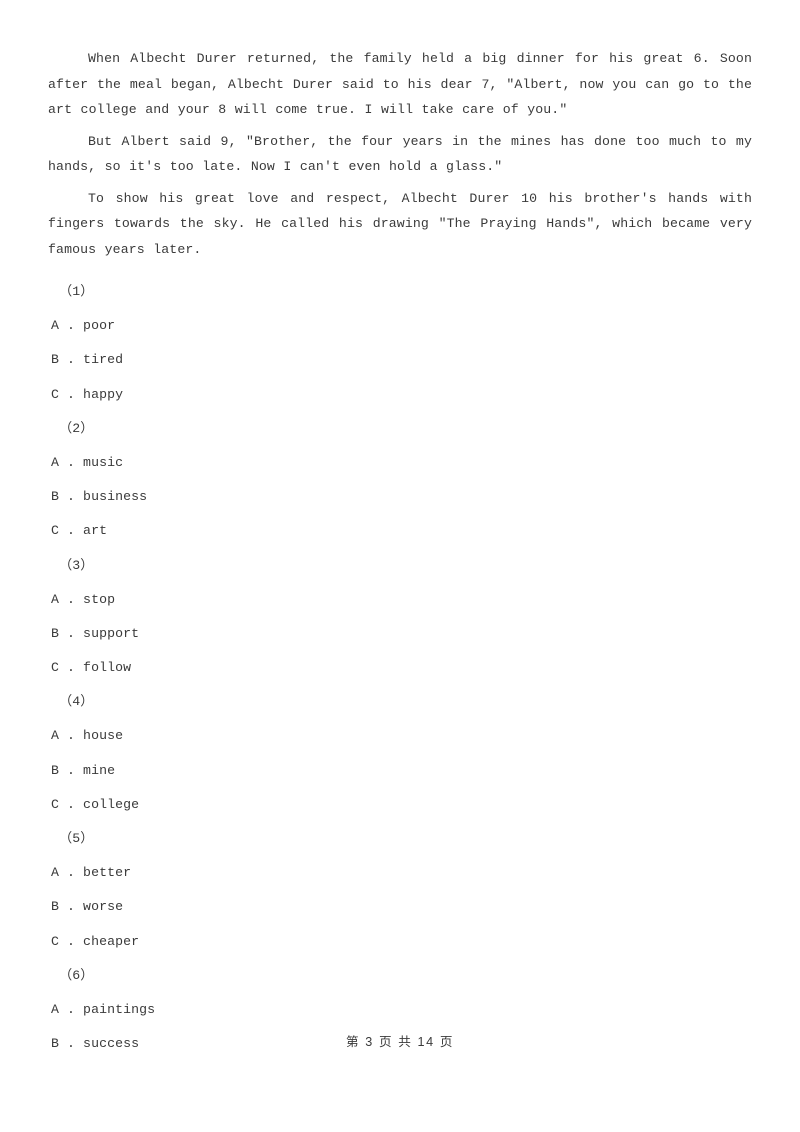 The width and height of the screenshot is (800, 1132). I want to click on question-option: C . follow, so click(400, 668).